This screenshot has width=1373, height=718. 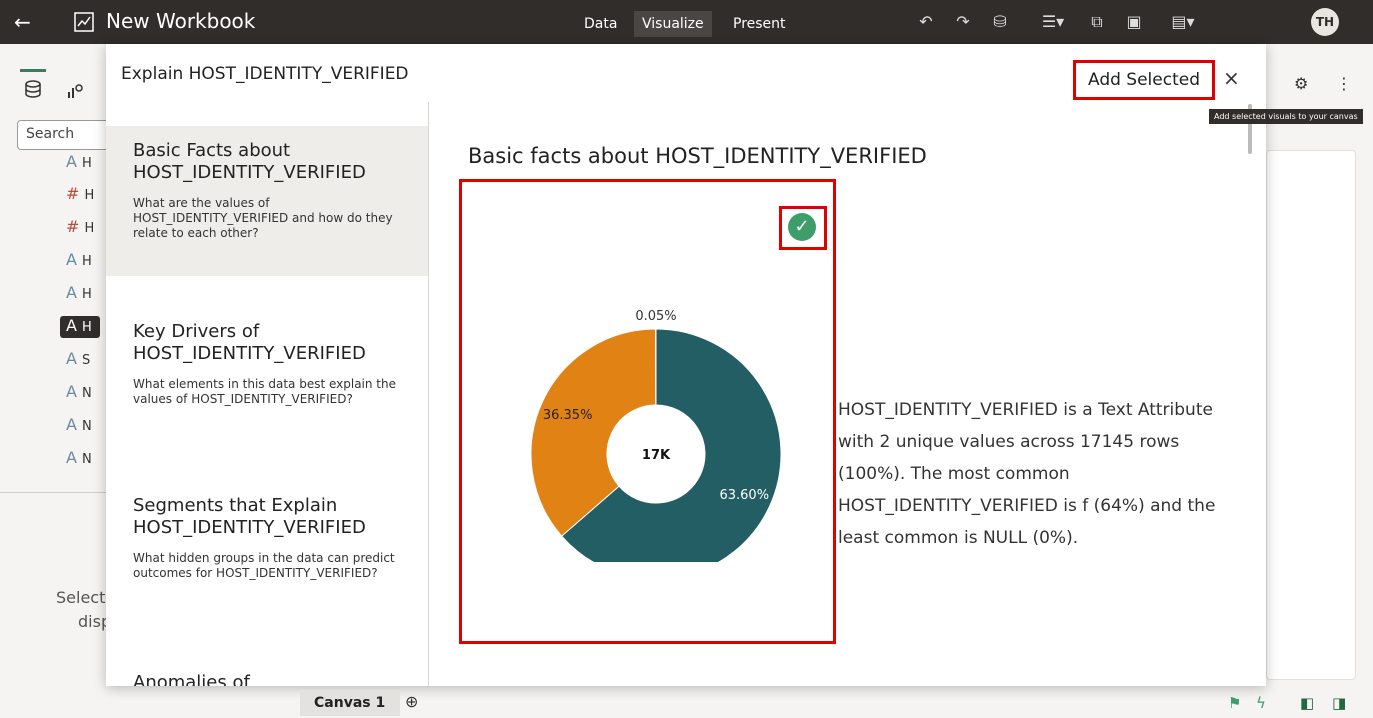 What do you see at coordinates (22, 22) in the screenshot?
I see `back-arrow-icon: ←` at bounding box center [22, 22].